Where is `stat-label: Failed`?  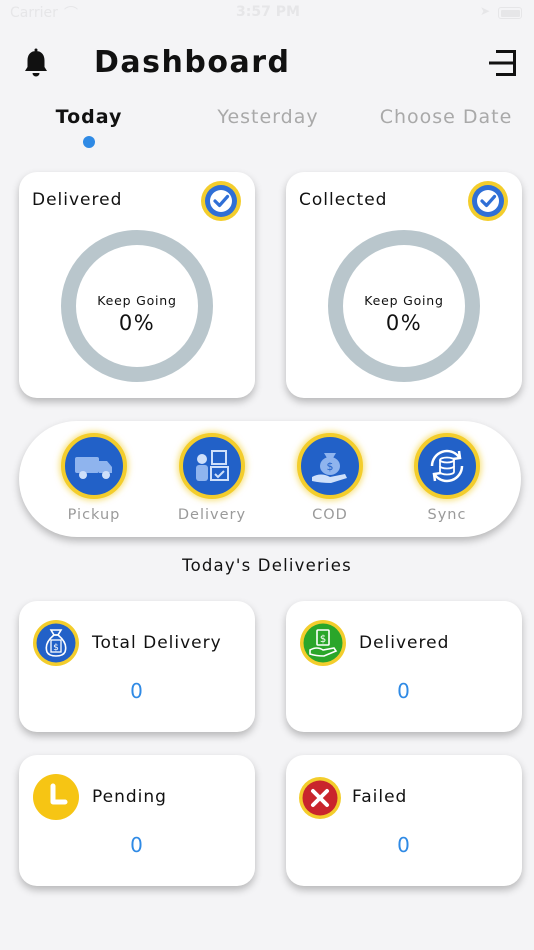
stat-label: Failed is located at coordinates (380, 797).